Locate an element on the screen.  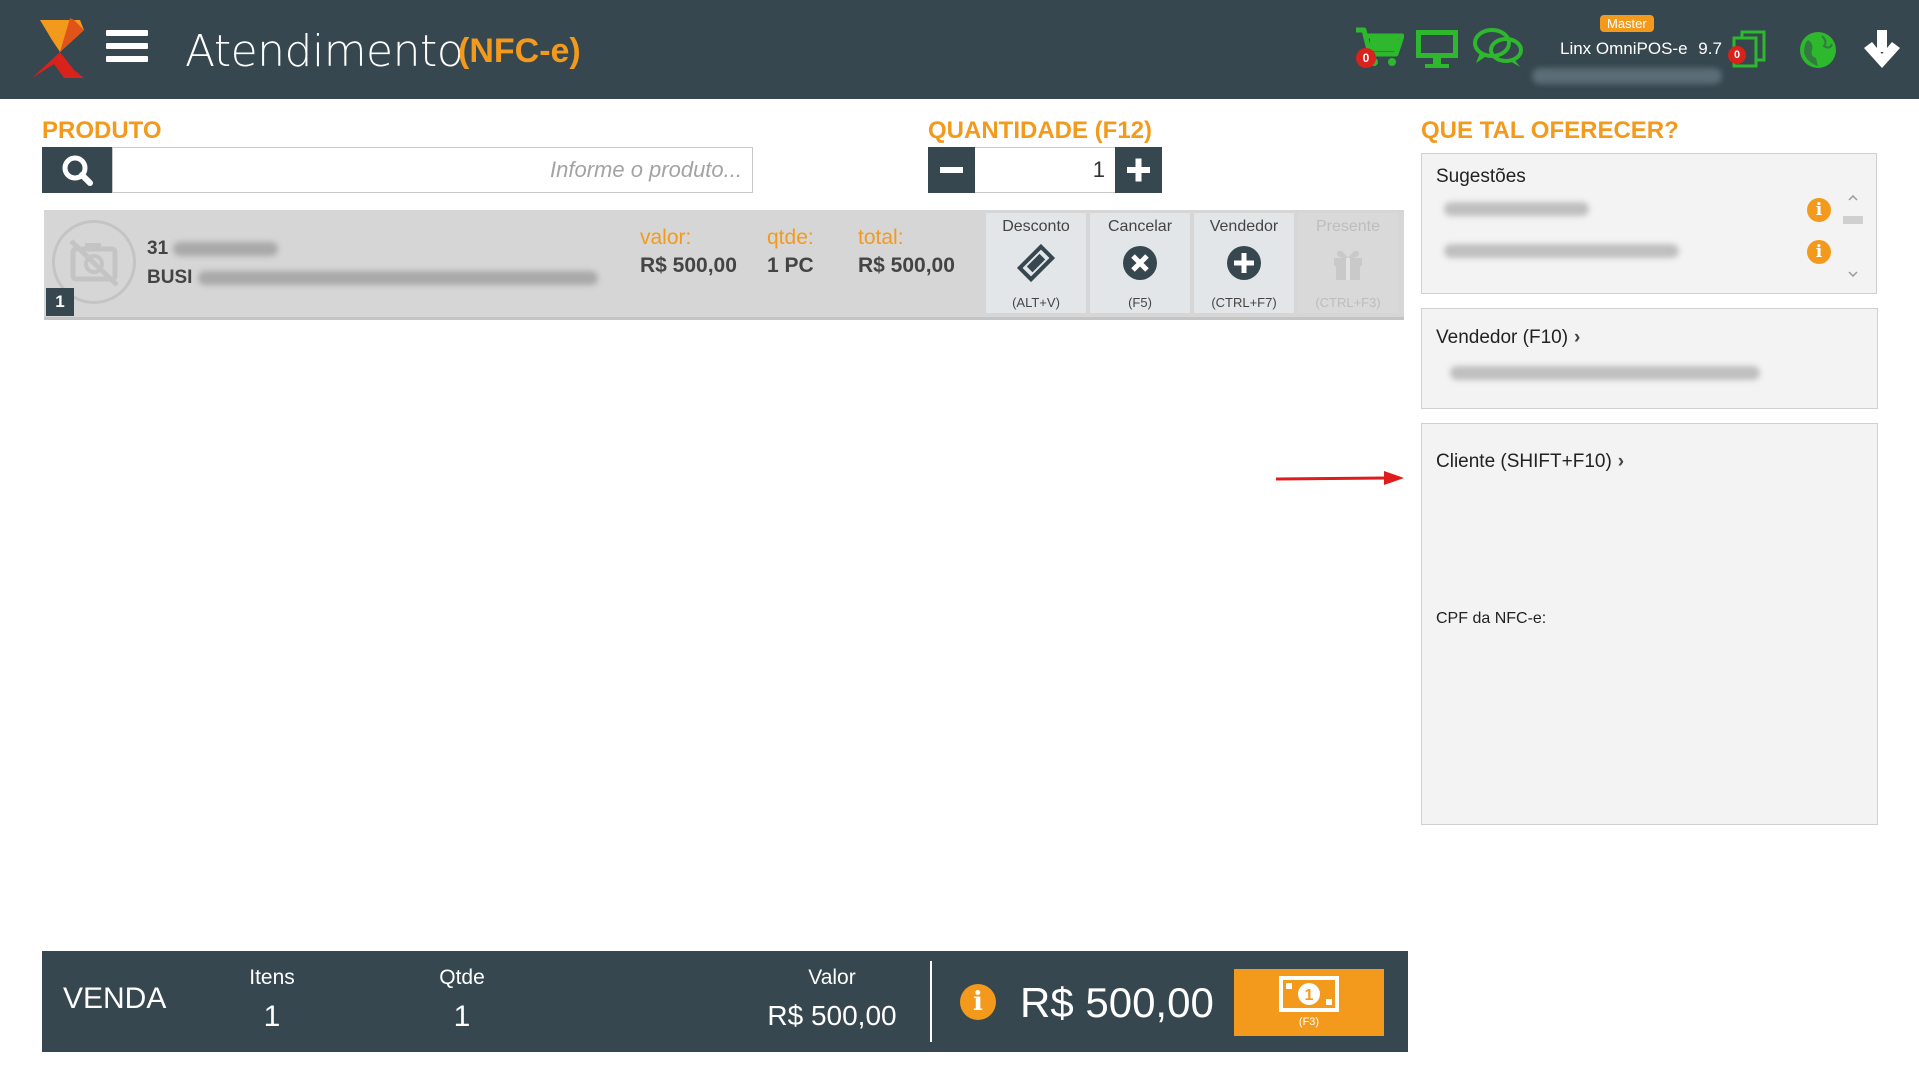
sale-items-label: Itens is located at coordinates (272, 977).